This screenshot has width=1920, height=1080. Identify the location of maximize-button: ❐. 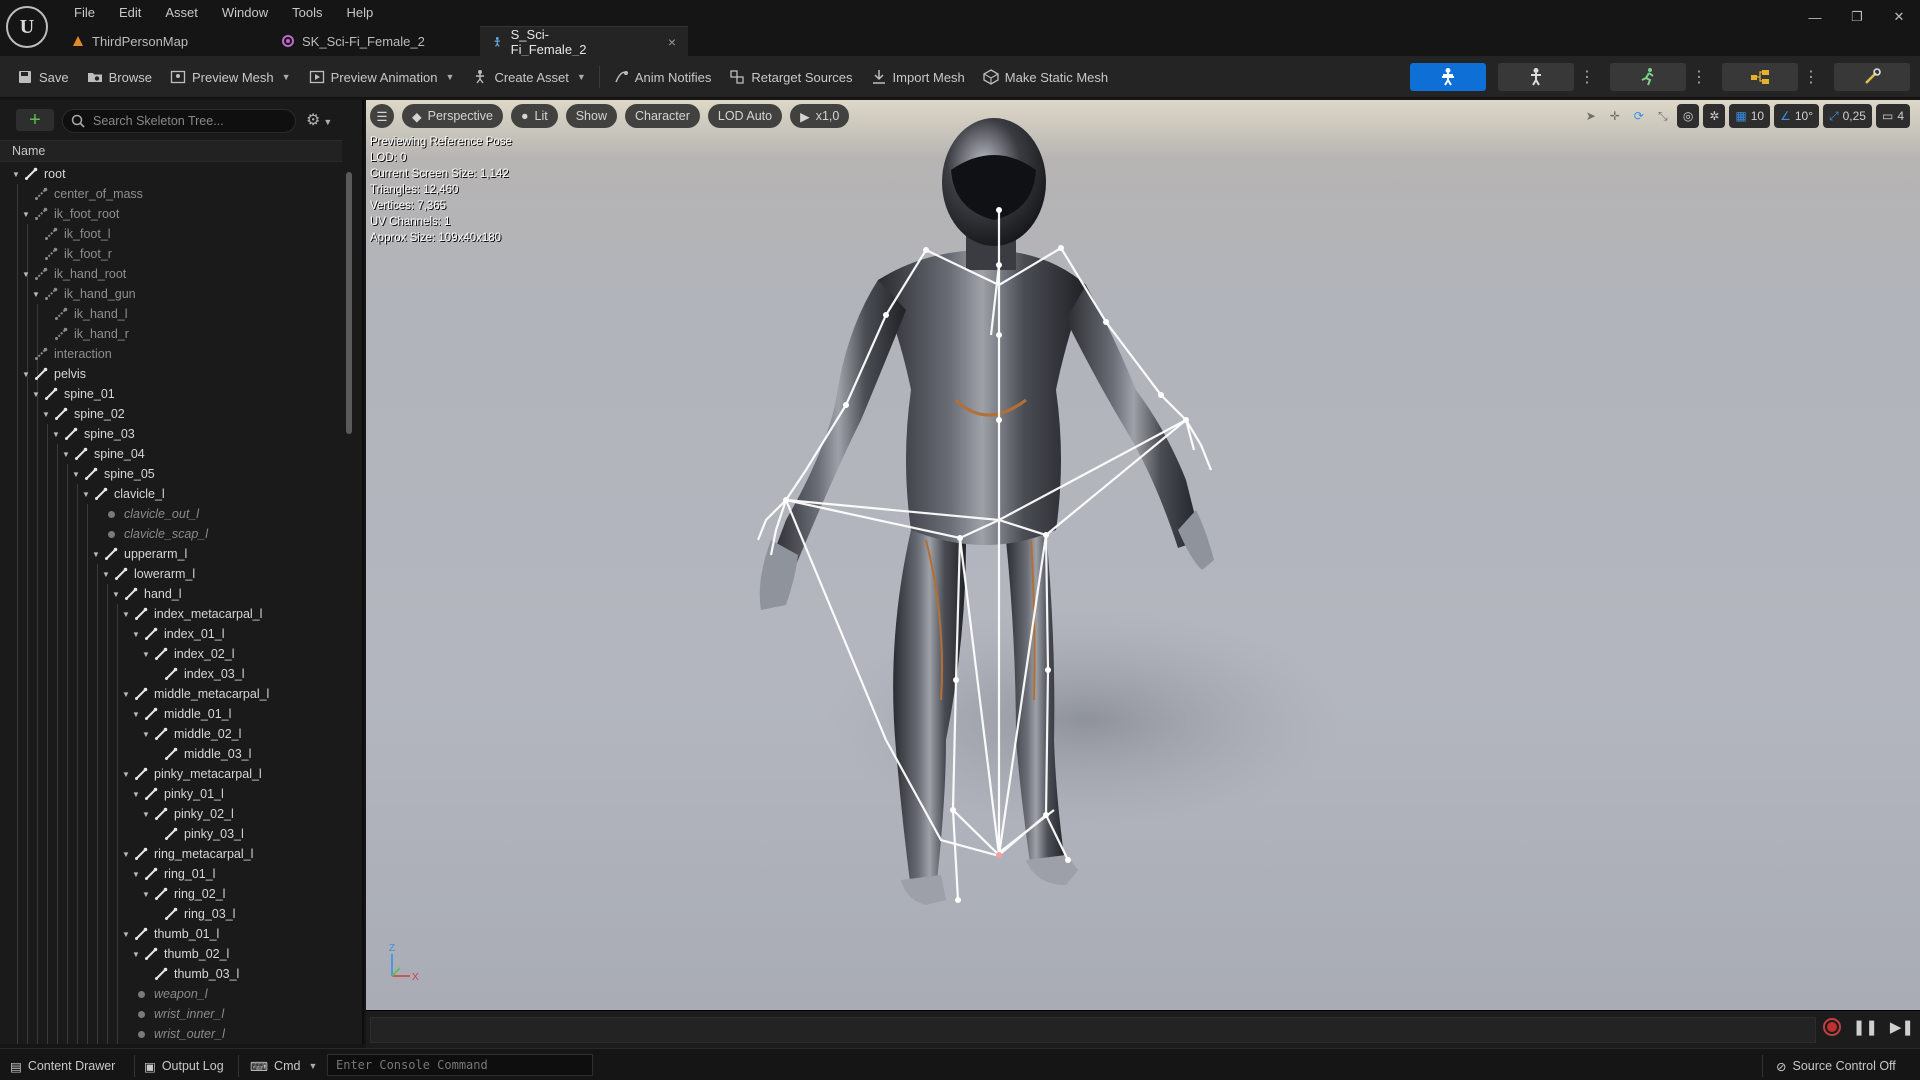
(1857, 17).